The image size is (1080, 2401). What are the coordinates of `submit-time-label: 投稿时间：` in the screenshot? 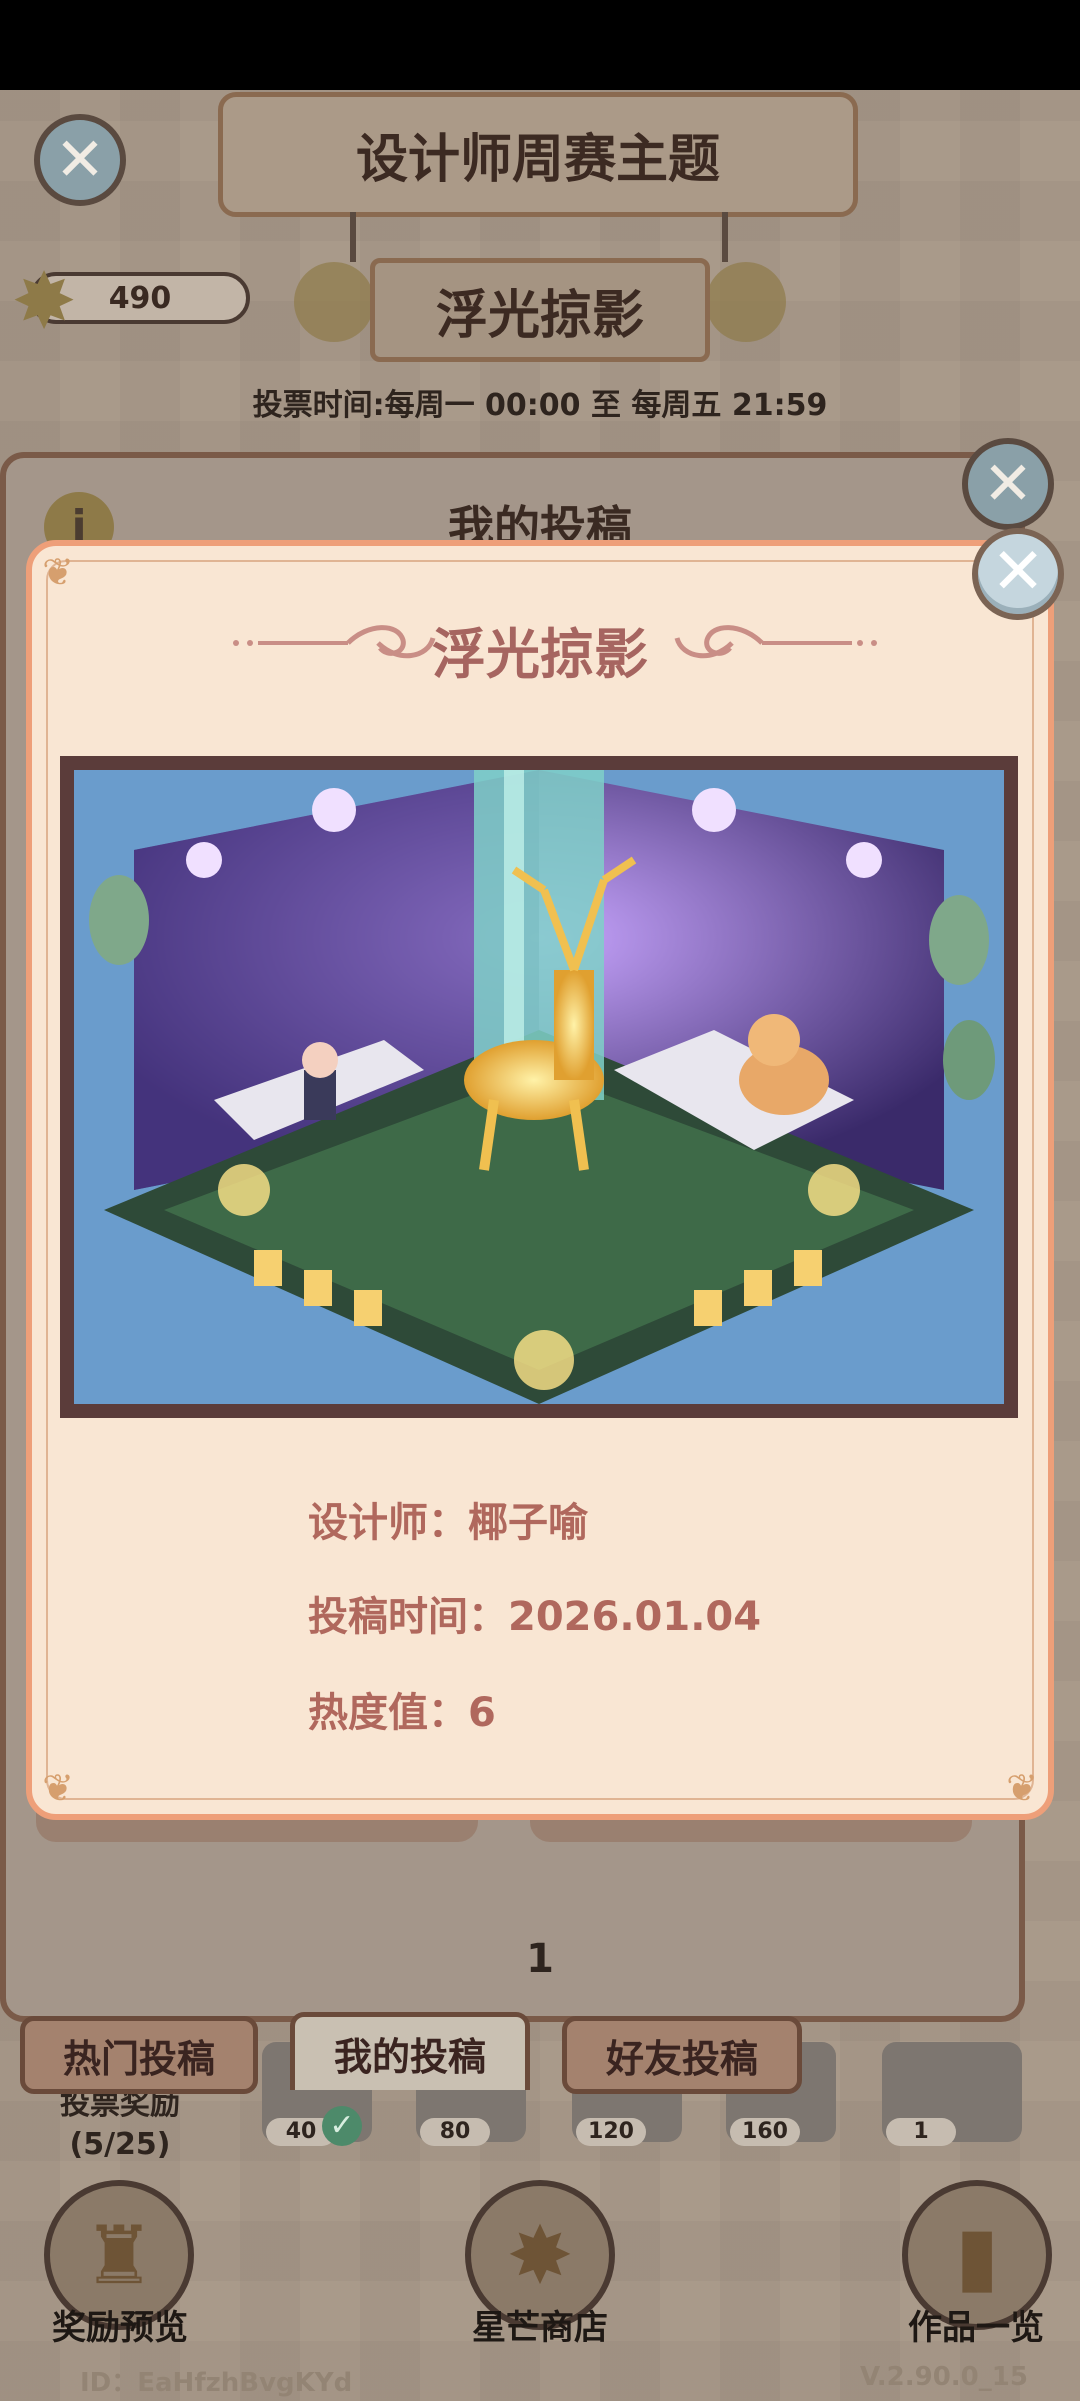 It's located at (408, 1617).